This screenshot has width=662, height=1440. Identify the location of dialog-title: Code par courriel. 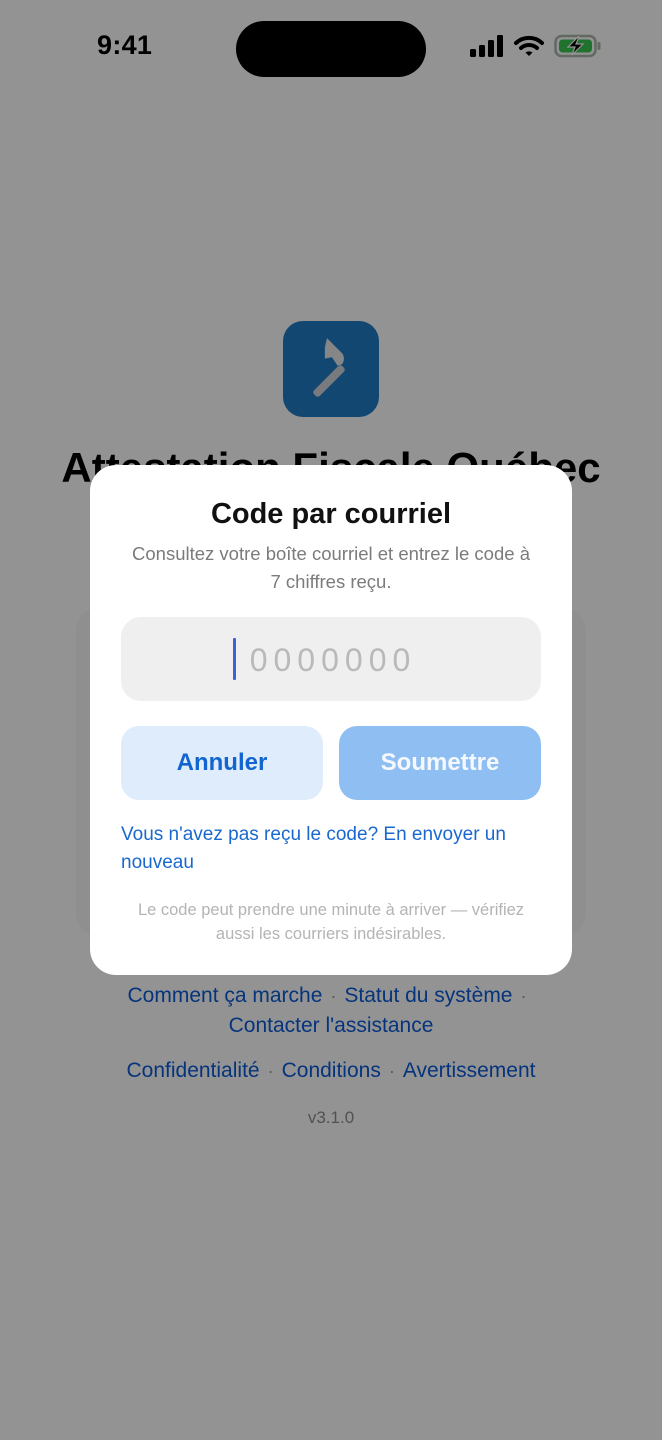
(331, 514).